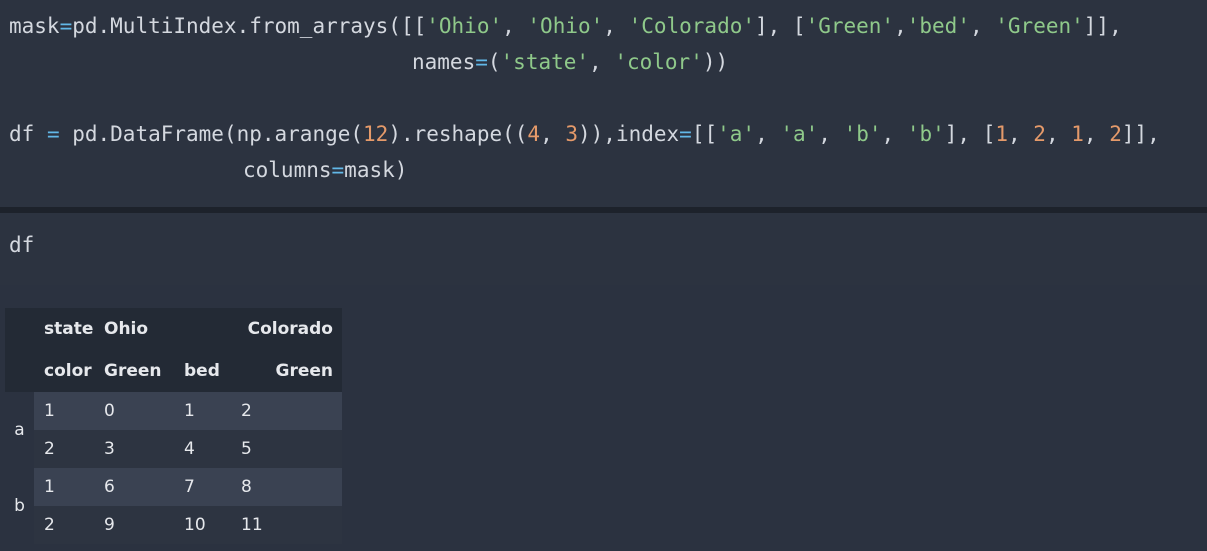  What do you see at coordinates (69, 329) in the screenshot?
I see `columns-name-state: state` at bounding box center [69, 329].